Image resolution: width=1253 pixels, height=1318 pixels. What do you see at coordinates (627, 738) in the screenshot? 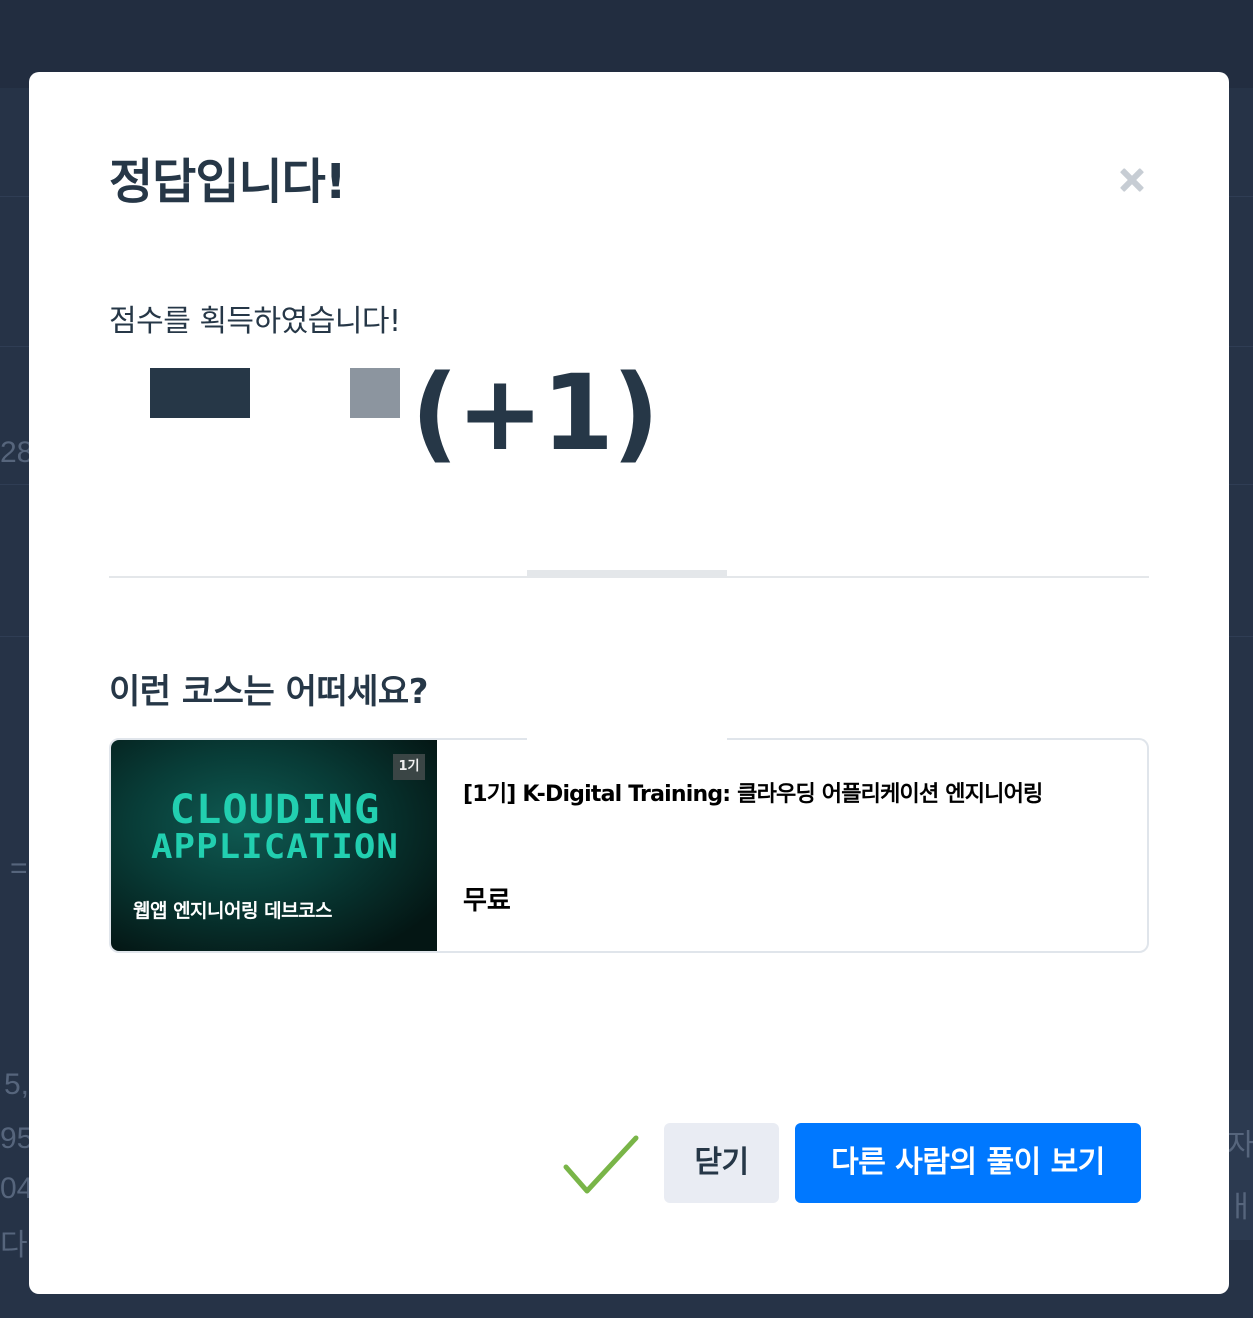
I see `card-notch` at bounding box center [627, 738].